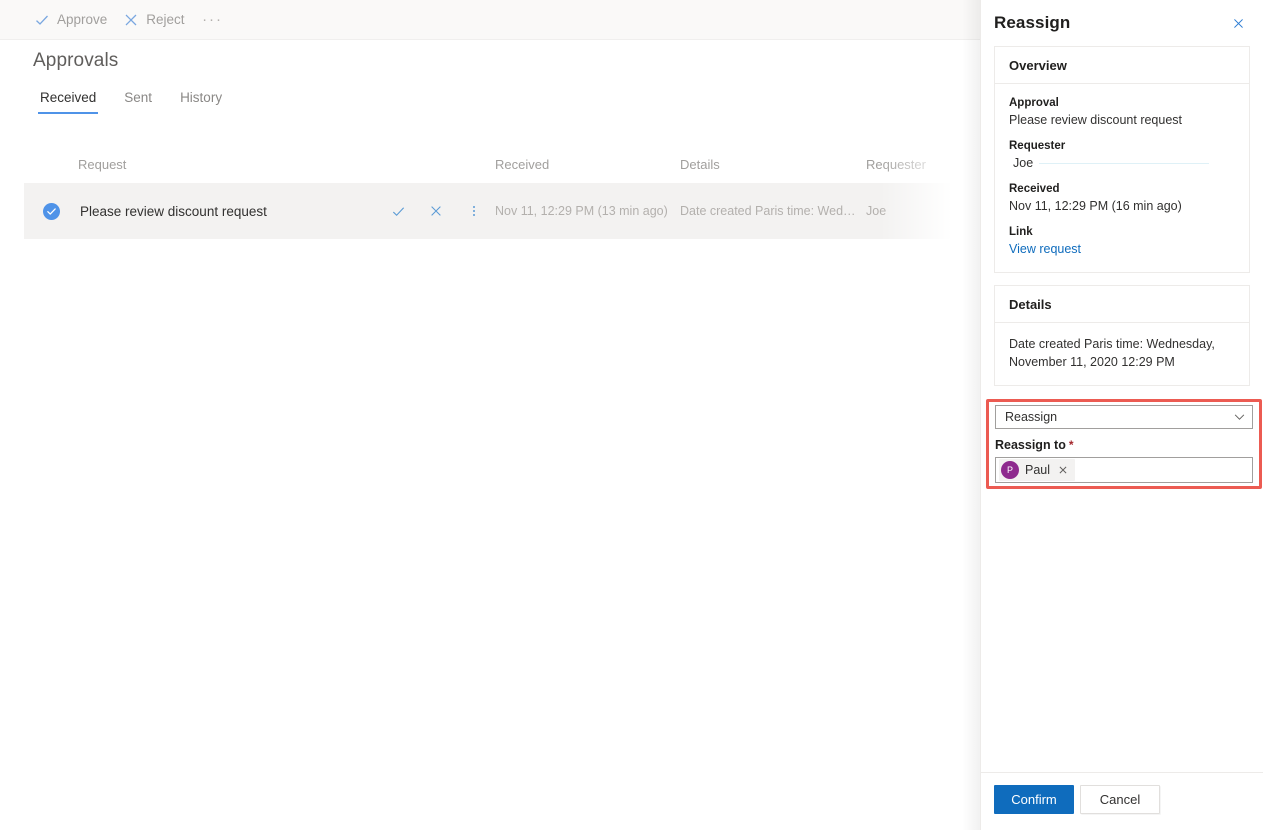 Image resolution: width=1263 pixels, height=830 pixels. What do you see at coordinates (1122, 23) in the screenshot?
I see `panel-header: Reassign` at bounding box center [1122, 23].